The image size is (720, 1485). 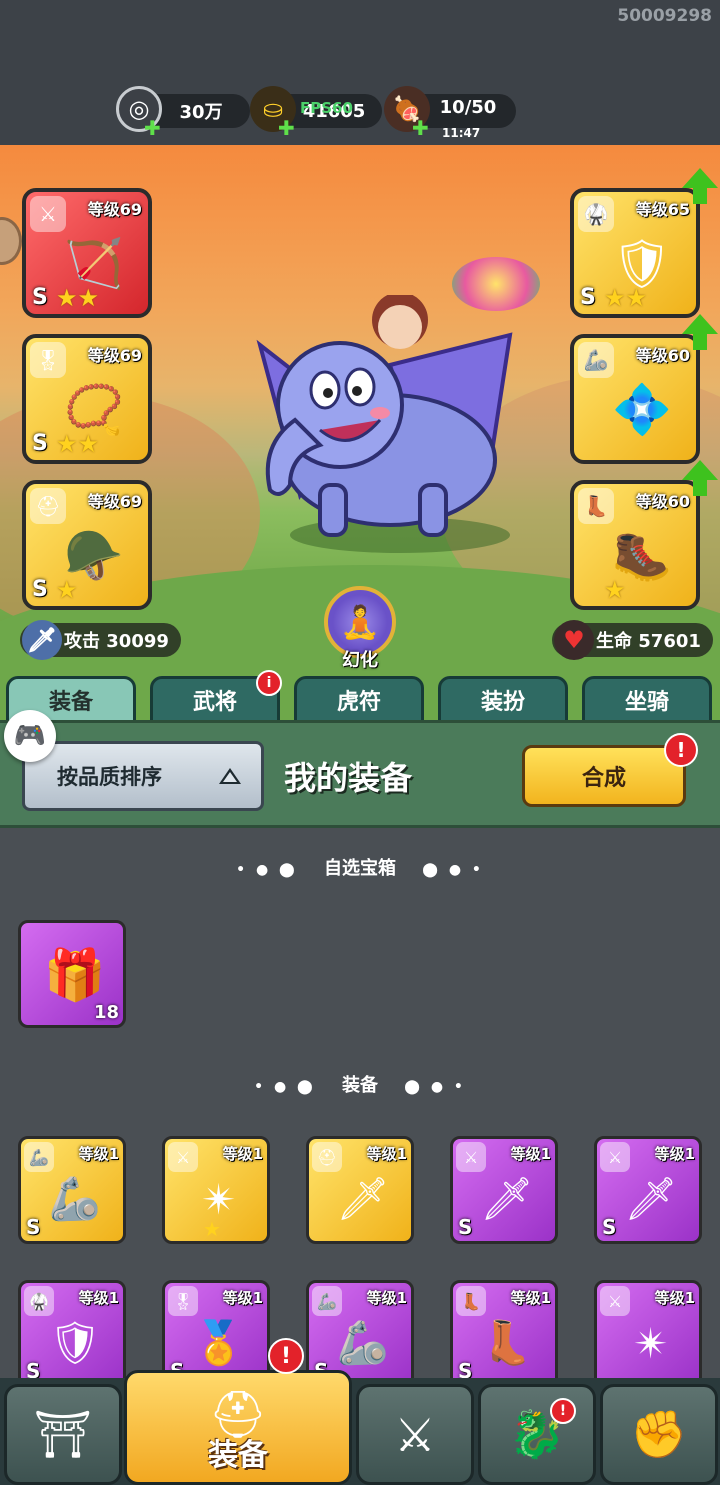 I want to click on bottom-nav: ⛩ ⛑ 装备 ! ⚔ 🐉 ! ✊, so click(x=360, y=1411).